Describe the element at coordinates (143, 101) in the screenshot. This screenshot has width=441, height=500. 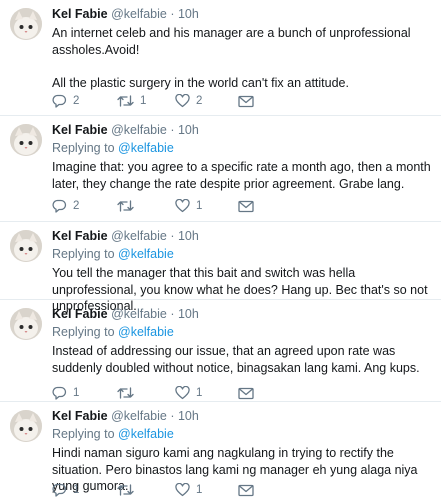
I see `retweet-count: 1` at that location.